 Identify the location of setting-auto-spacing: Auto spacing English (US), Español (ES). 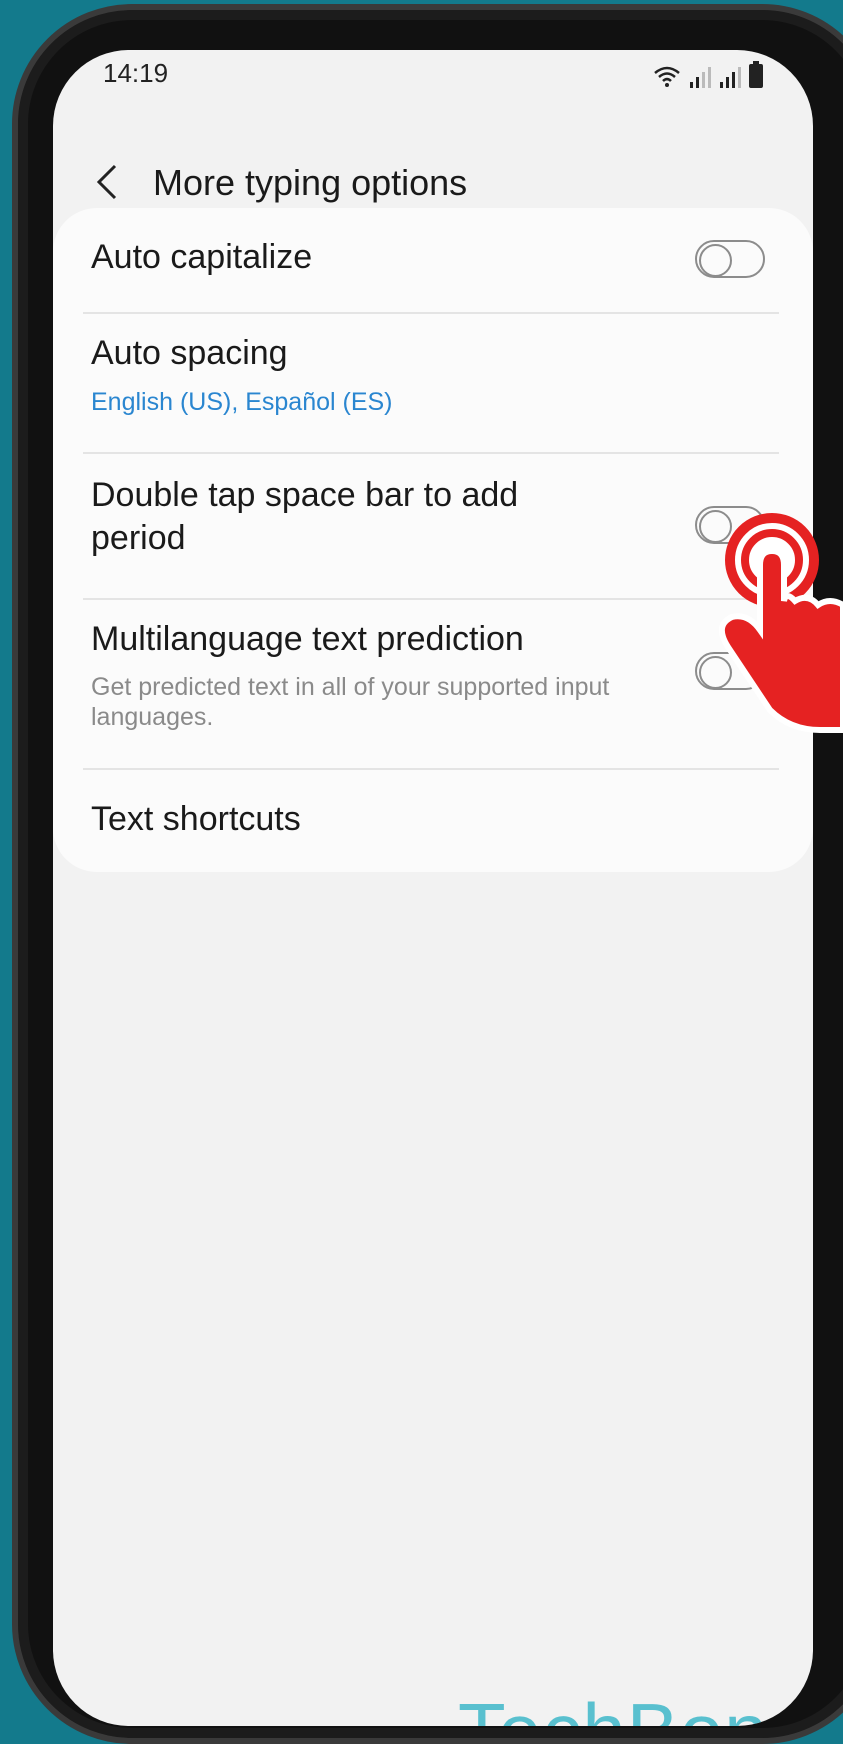
(433, 383).